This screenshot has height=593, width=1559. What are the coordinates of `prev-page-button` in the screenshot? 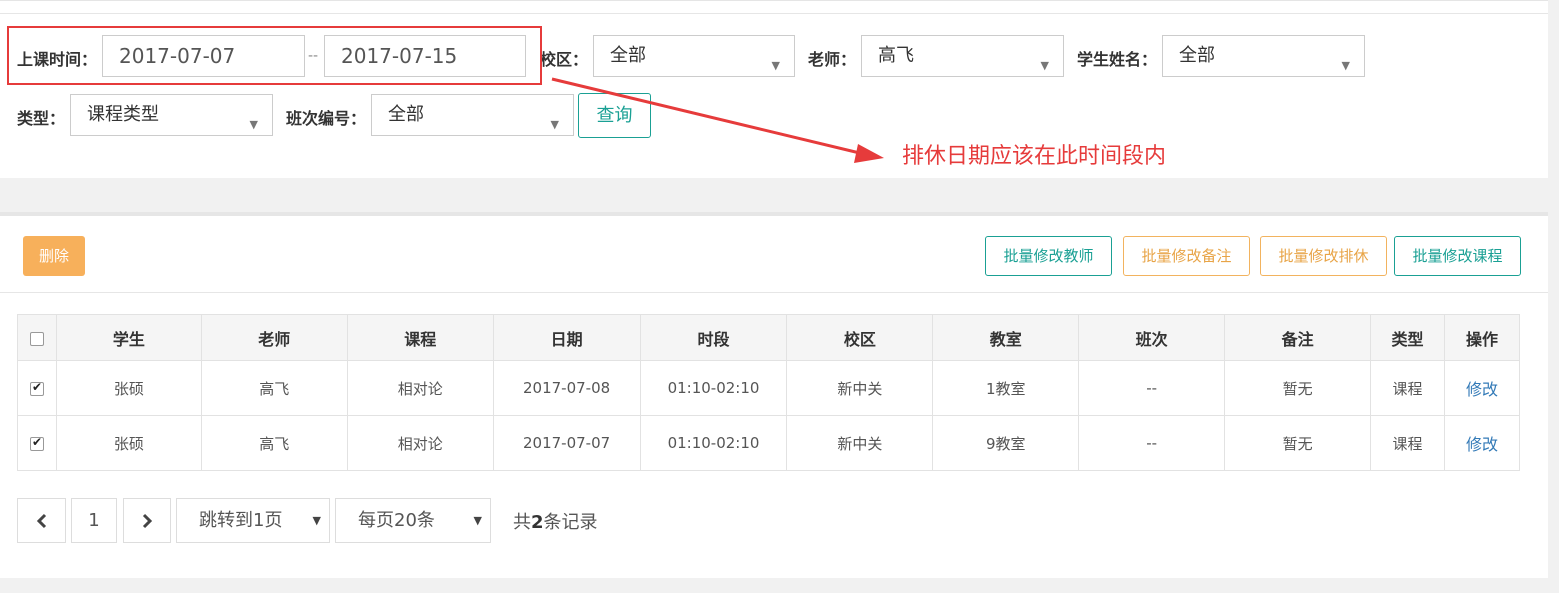 It's located at (41, 520).